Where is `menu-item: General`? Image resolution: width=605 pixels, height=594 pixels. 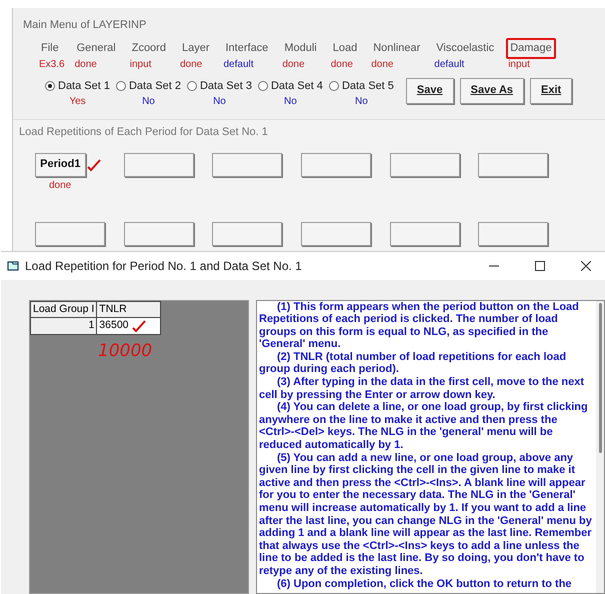 menu-item: General is located at coordinates (96, 48).